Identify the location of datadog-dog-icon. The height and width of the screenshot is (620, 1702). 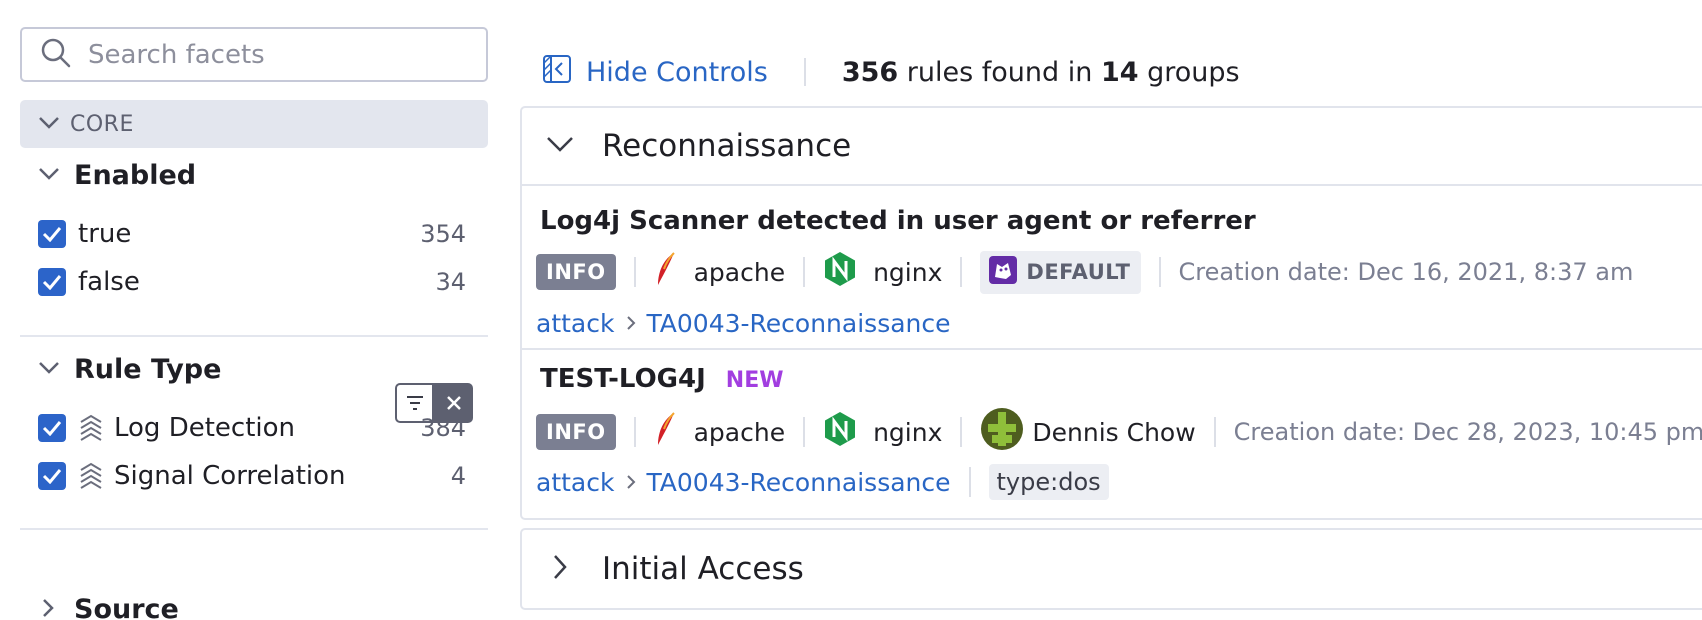
(1003, 272).